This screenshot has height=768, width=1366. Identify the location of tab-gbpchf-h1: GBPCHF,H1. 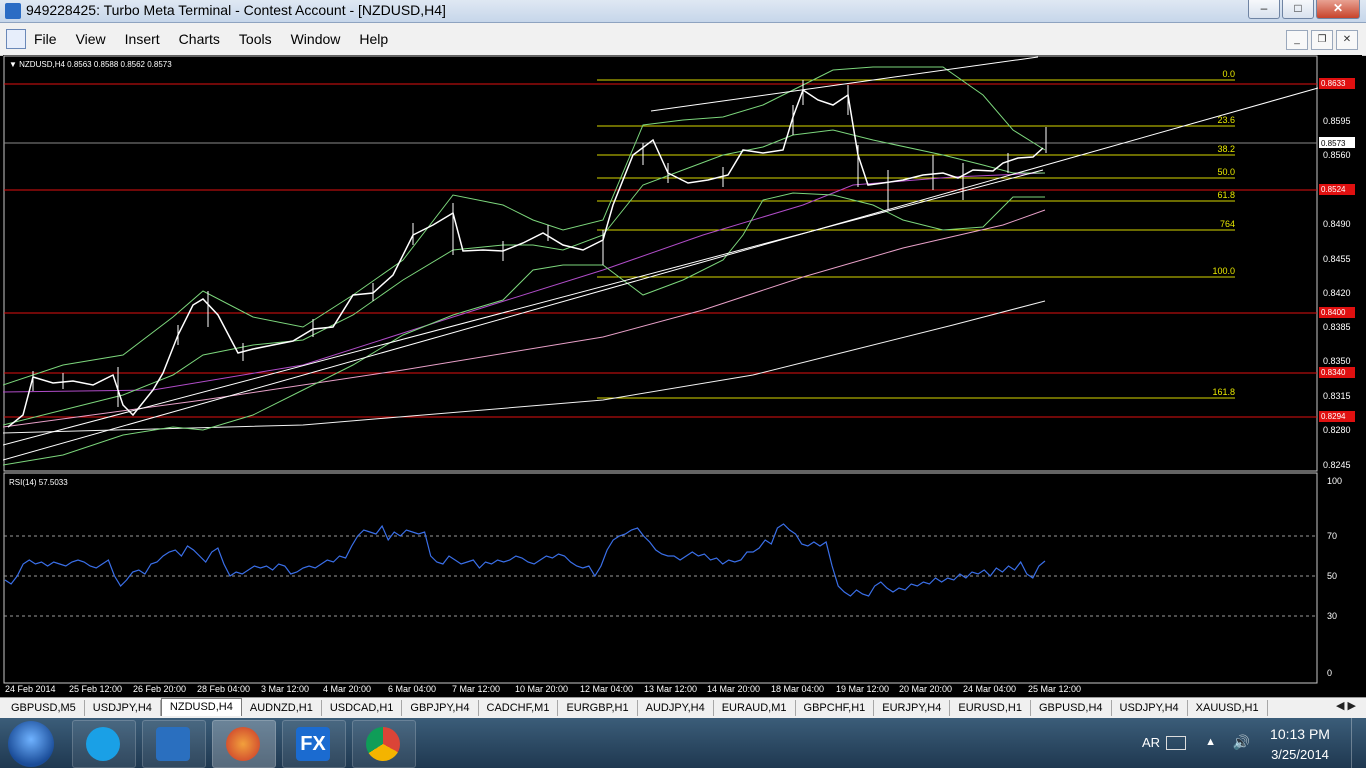
(835, 708).